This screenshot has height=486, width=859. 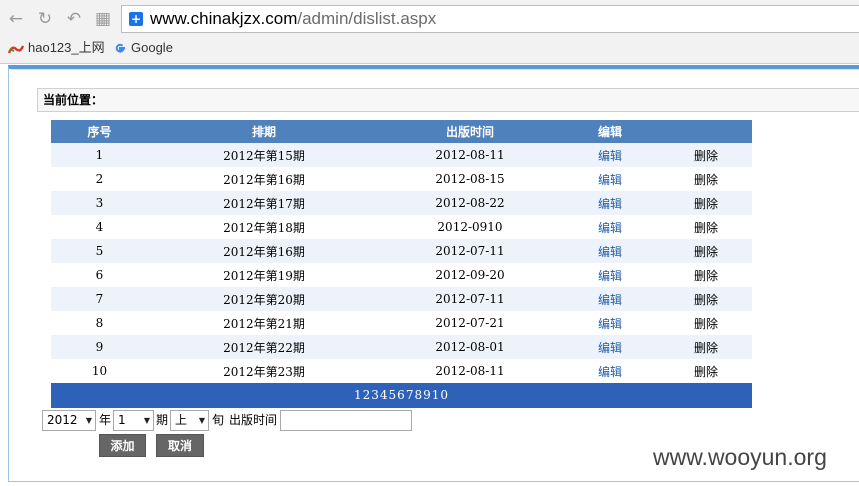 What do you see at coordinates (264, 155) in the screenshot?
I see `row-issue: 2012年第15期` at bounding box center [264, 155].